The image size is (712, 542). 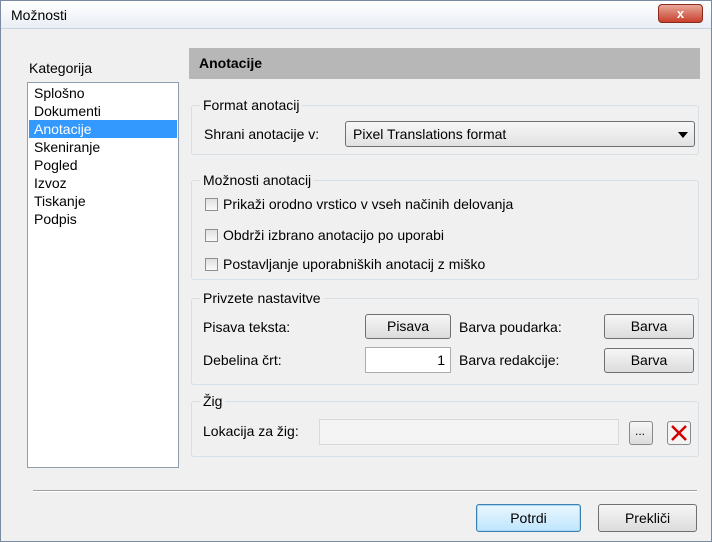 I want to click on annotation-format-select: Pixel Translations format, so click(x=520, y=134).